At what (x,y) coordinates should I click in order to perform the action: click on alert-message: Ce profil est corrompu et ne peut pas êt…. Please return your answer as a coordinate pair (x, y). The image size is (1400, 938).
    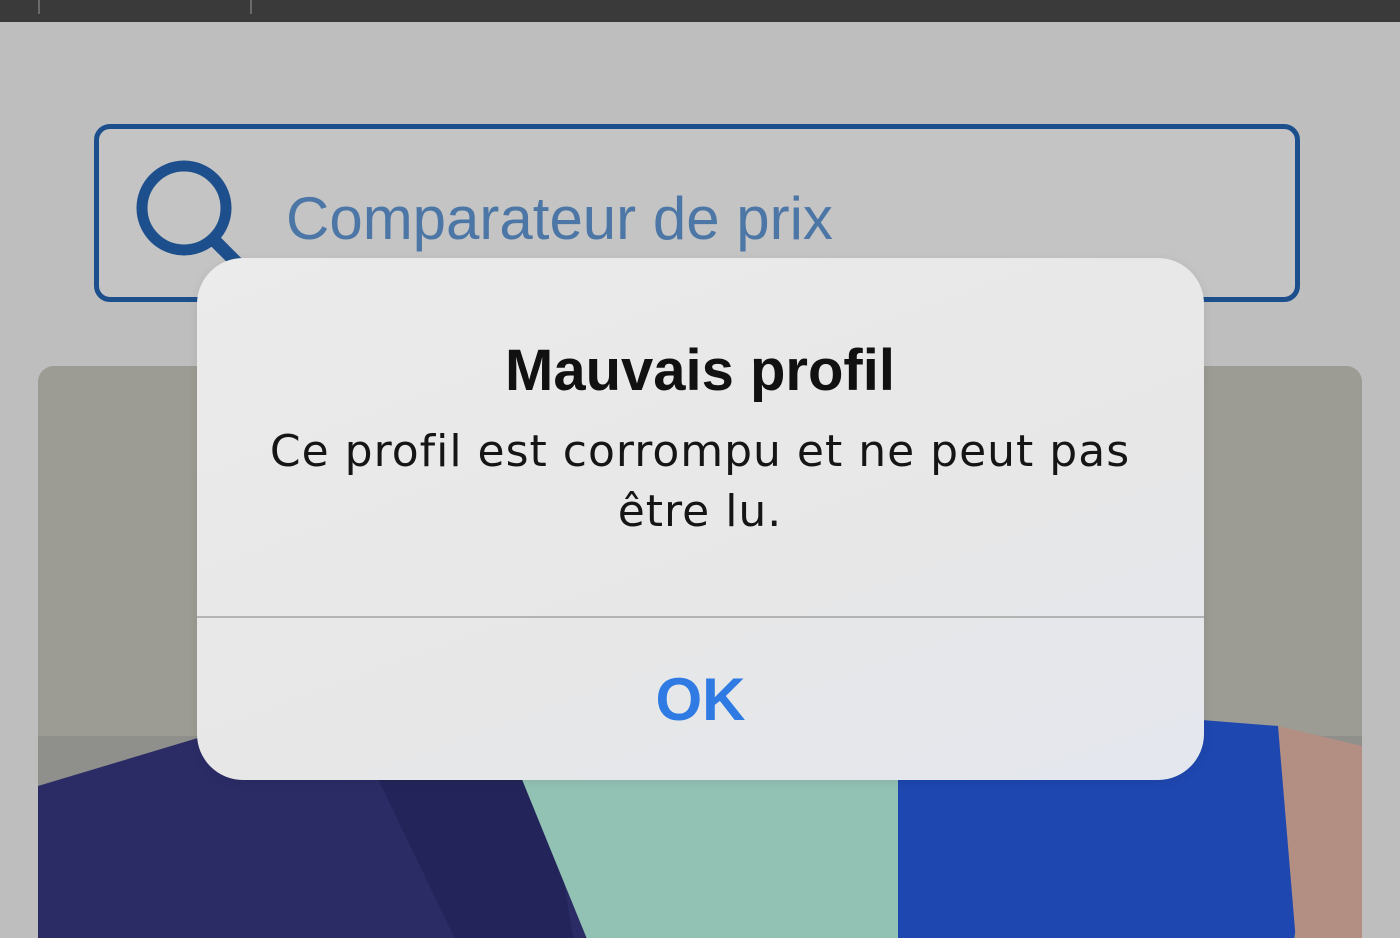
    Looking at the image, I should click on (700, 481).